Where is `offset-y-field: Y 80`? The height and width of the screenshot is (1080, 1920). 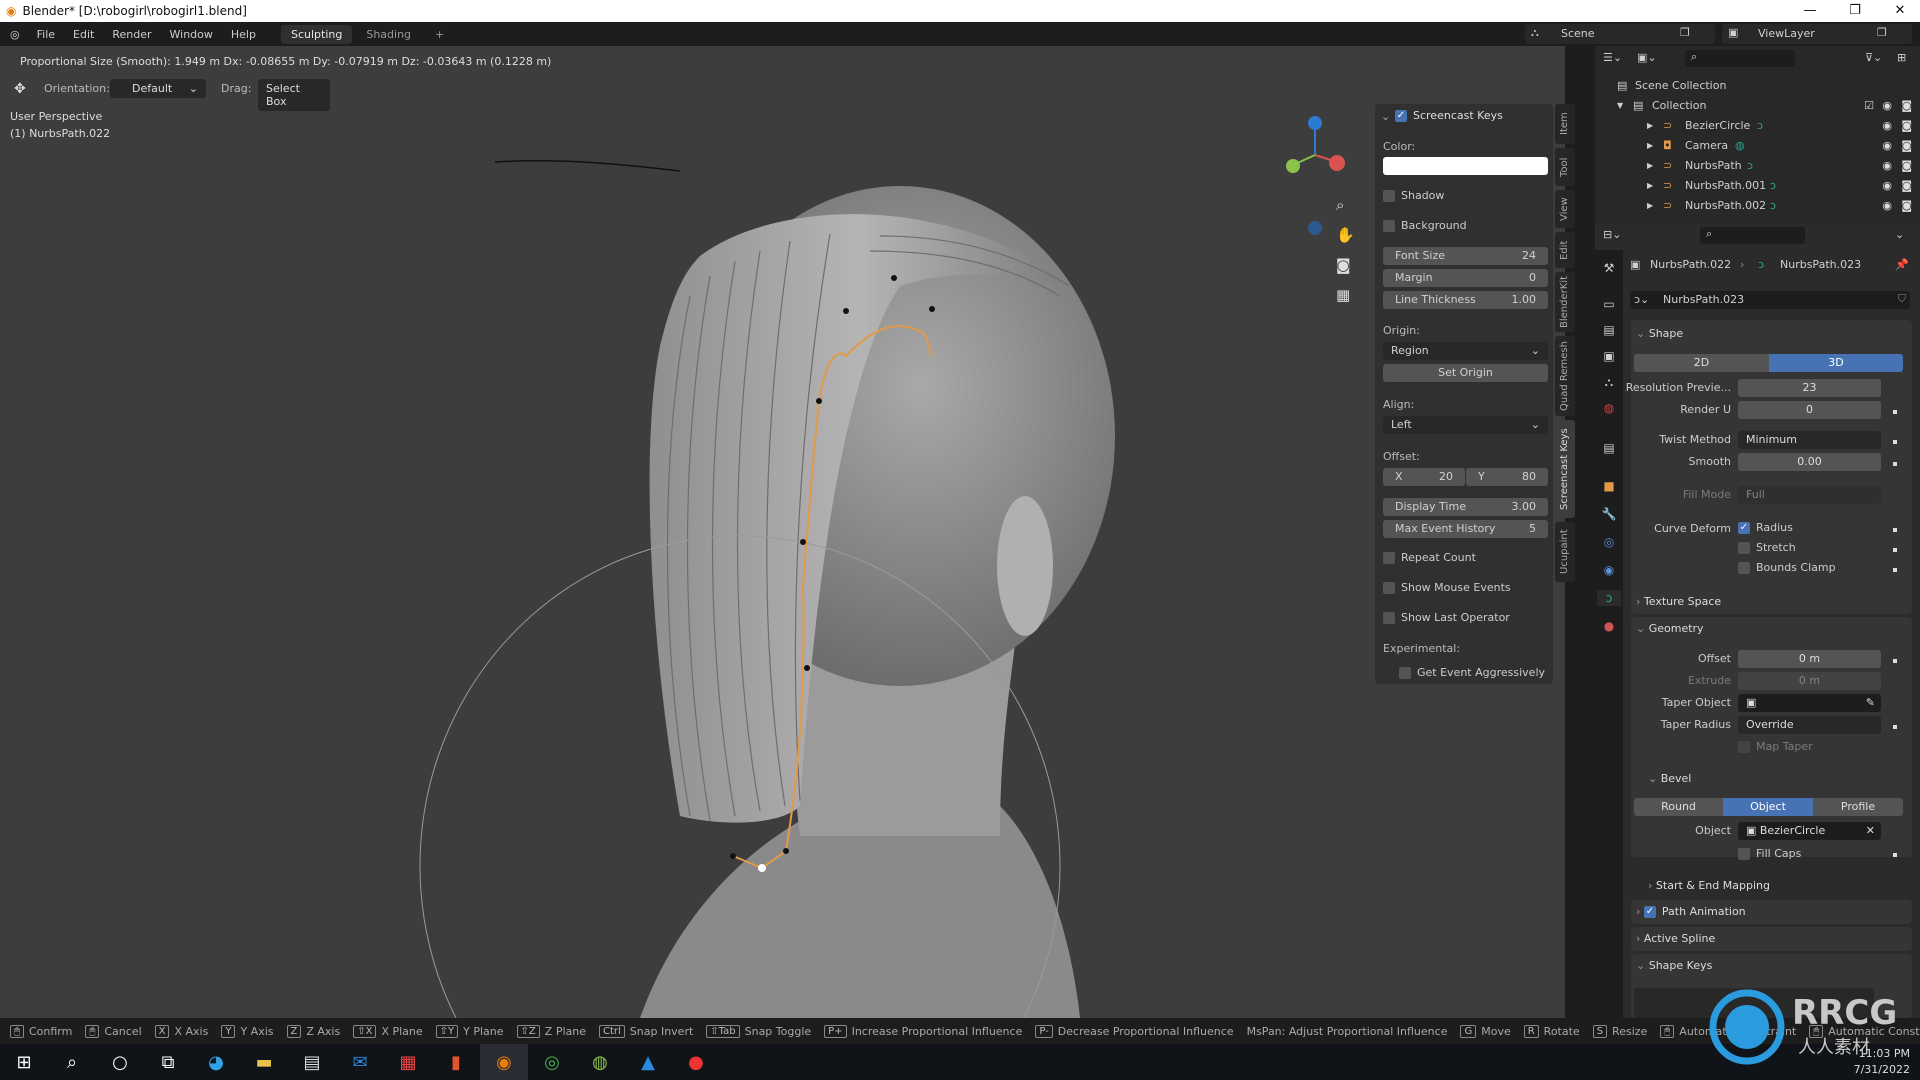 offset-y-field: Y 80 is located at coordinates (1507, 477).